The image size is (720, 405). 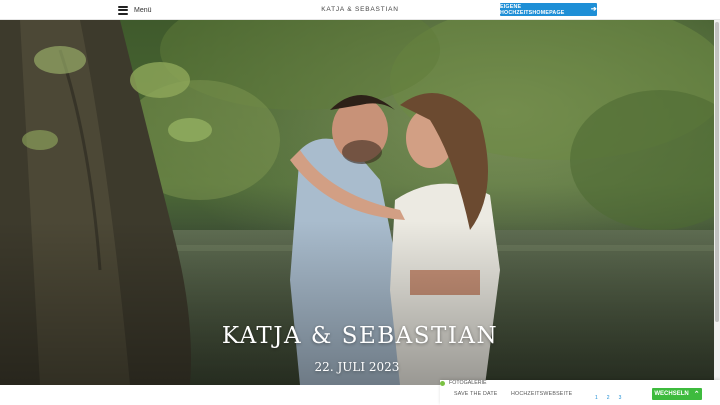 I want to click on gallery-page-2: 2, so click(x=608, y=398).